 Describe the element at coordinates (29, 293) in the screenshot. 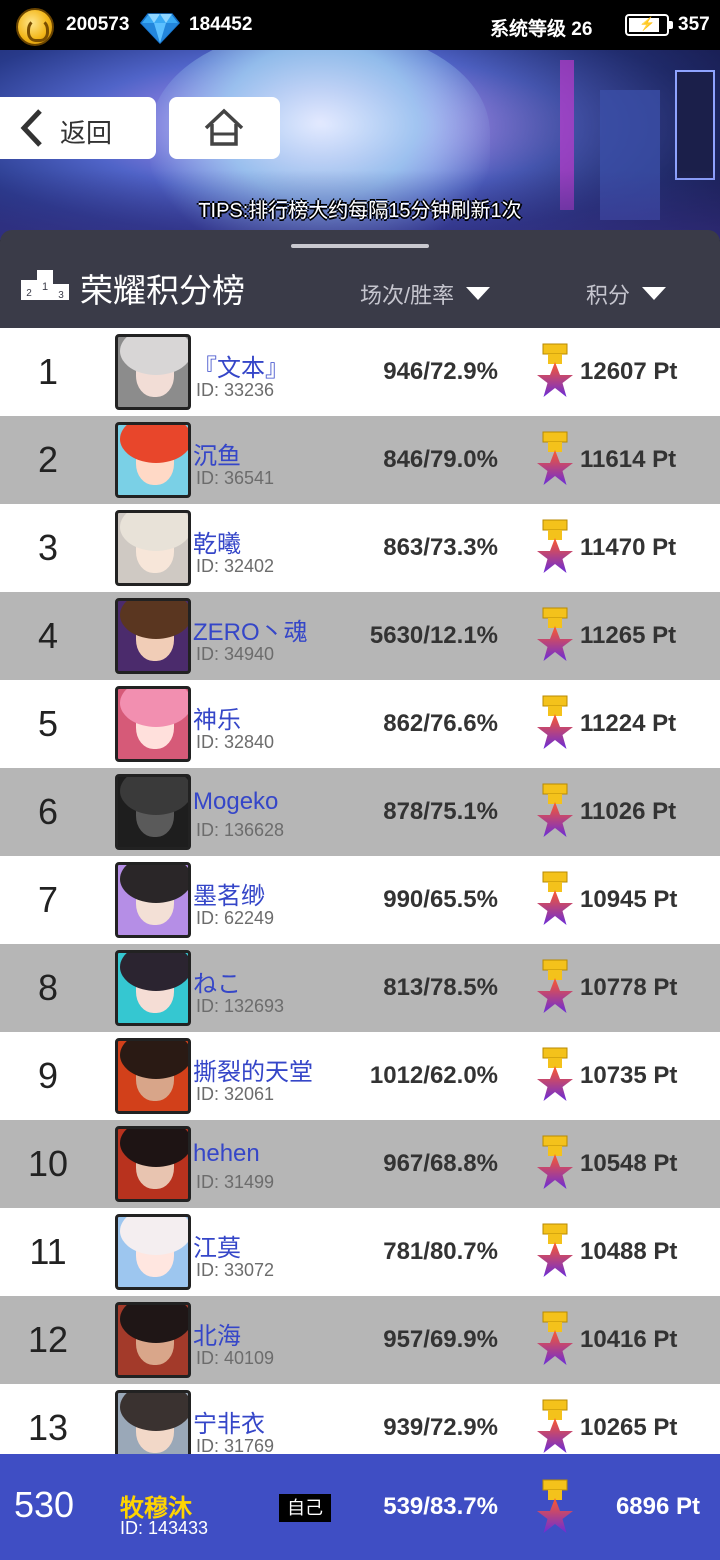

I see `svg-text: 2` at that location.